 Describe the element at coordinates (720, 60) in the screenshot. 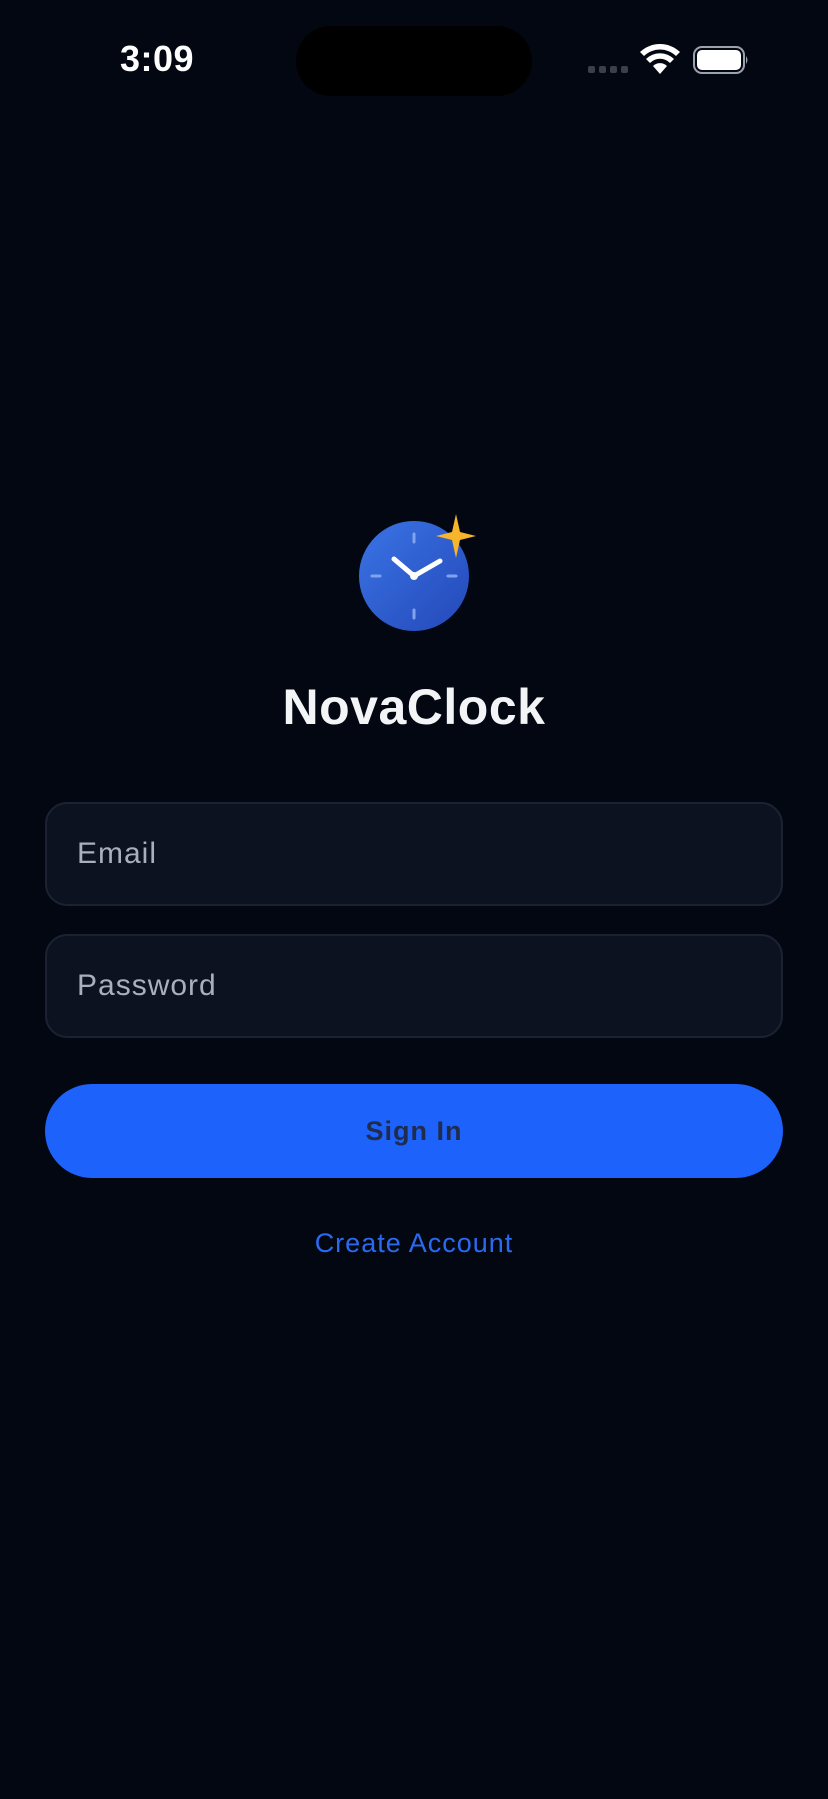

I see `battery-icon` at that location.